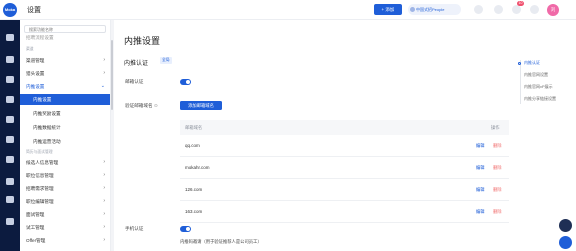  What do you see at coordinates (166, 60) in the screenshot?
I see `global-tag: 全局` at bounding box center [166, 60].